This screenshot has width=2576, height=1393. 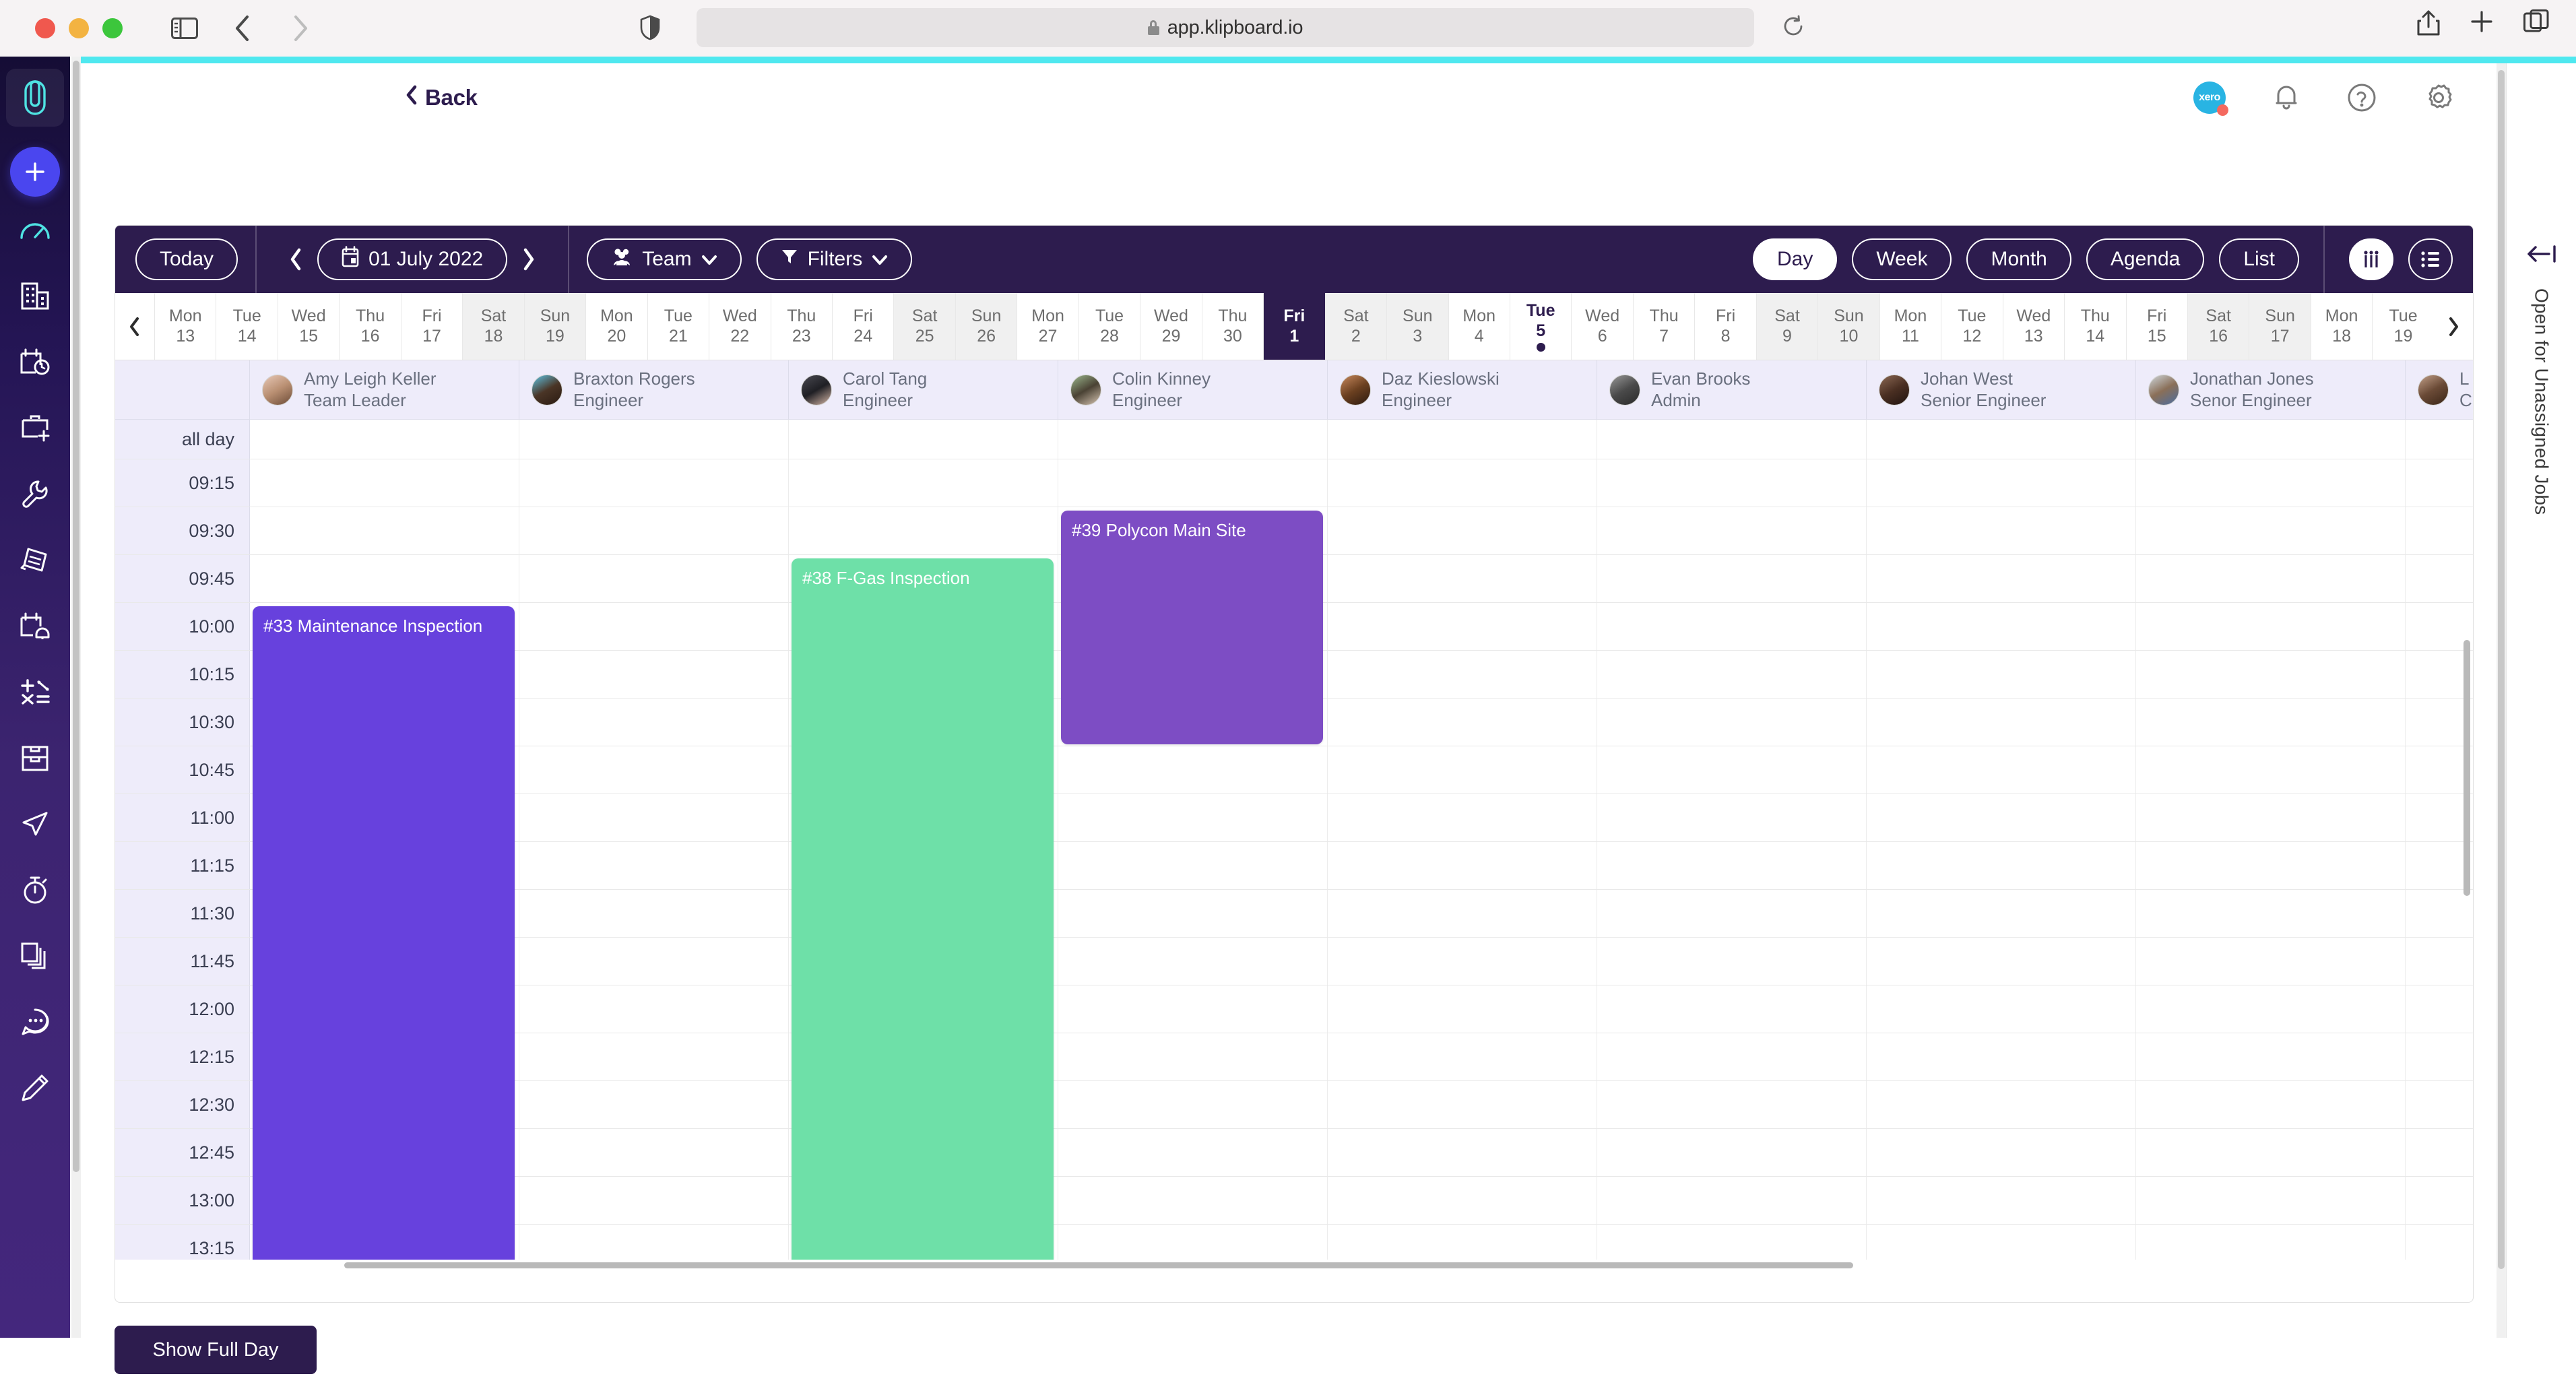 What do you see at coordinates (308, 326) in the screenshot?
I see `date-strip-day: Wed 15` at bounding box center [308, 326].